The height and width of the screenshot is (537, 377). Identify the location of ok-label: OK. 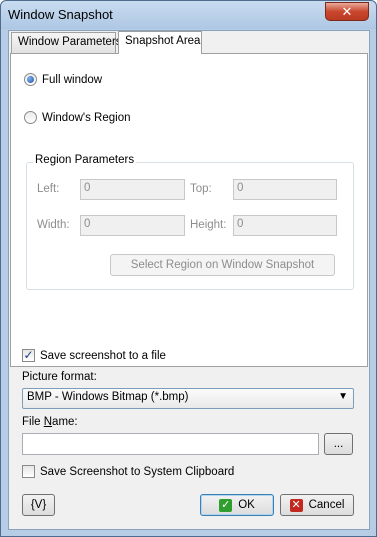
(246, 505).